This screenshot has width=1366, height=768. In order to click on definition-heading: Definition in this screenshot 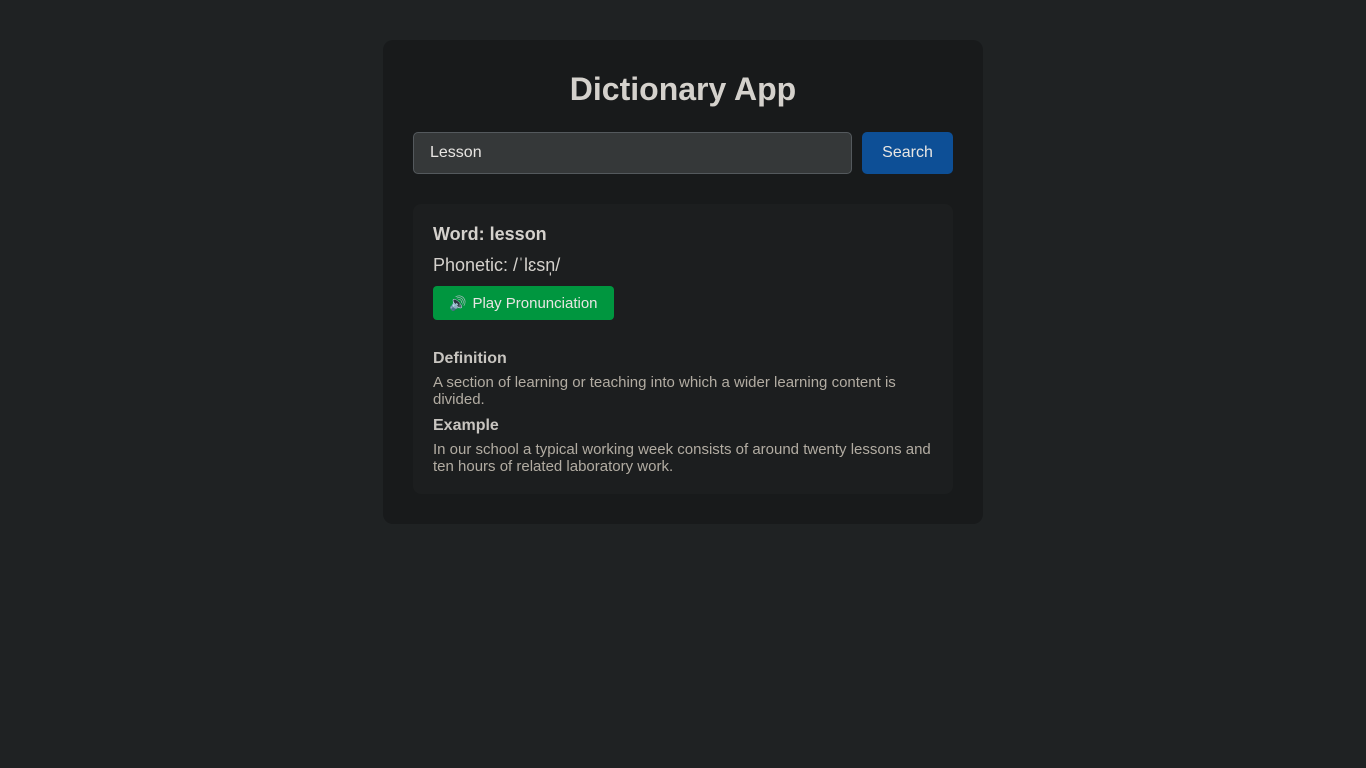, I will do `click(470, 358)`.